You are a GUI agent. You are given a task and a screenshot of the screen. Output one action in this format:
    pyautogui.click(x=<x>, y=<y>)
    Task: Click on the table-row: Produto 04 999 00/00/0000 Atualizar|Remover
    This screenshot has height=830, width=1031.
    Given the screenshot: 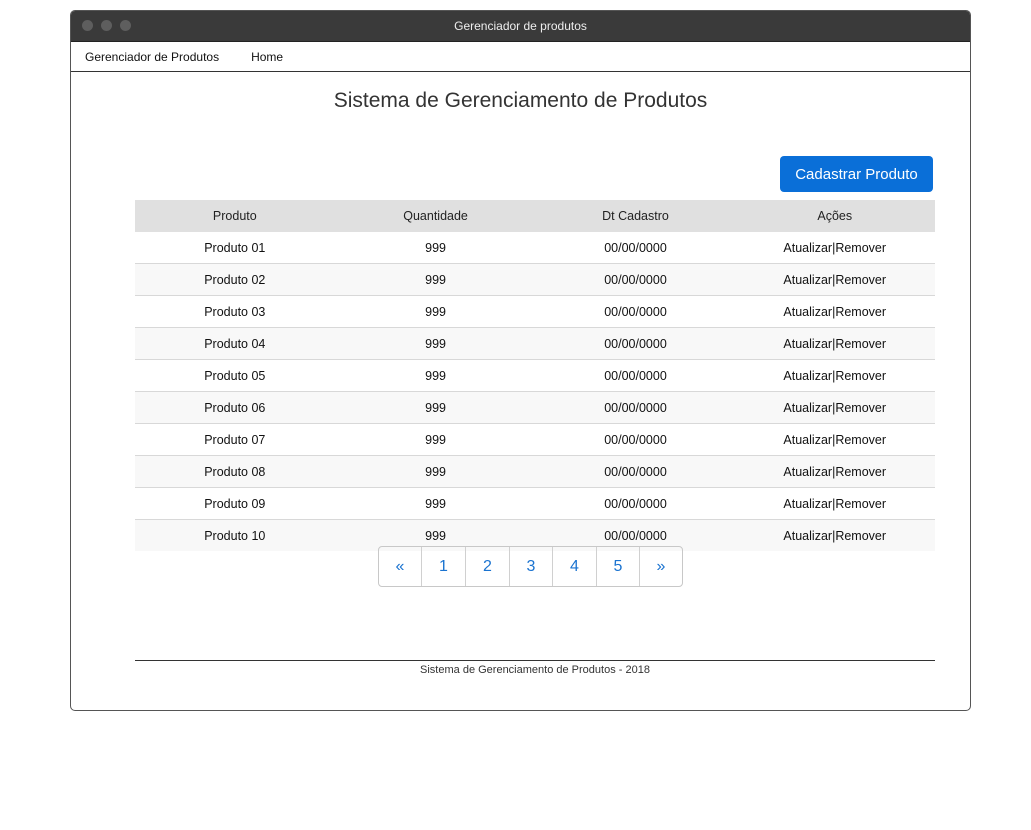 What is the action you would take?
    pyautogui.click(x=535, y=343)
    